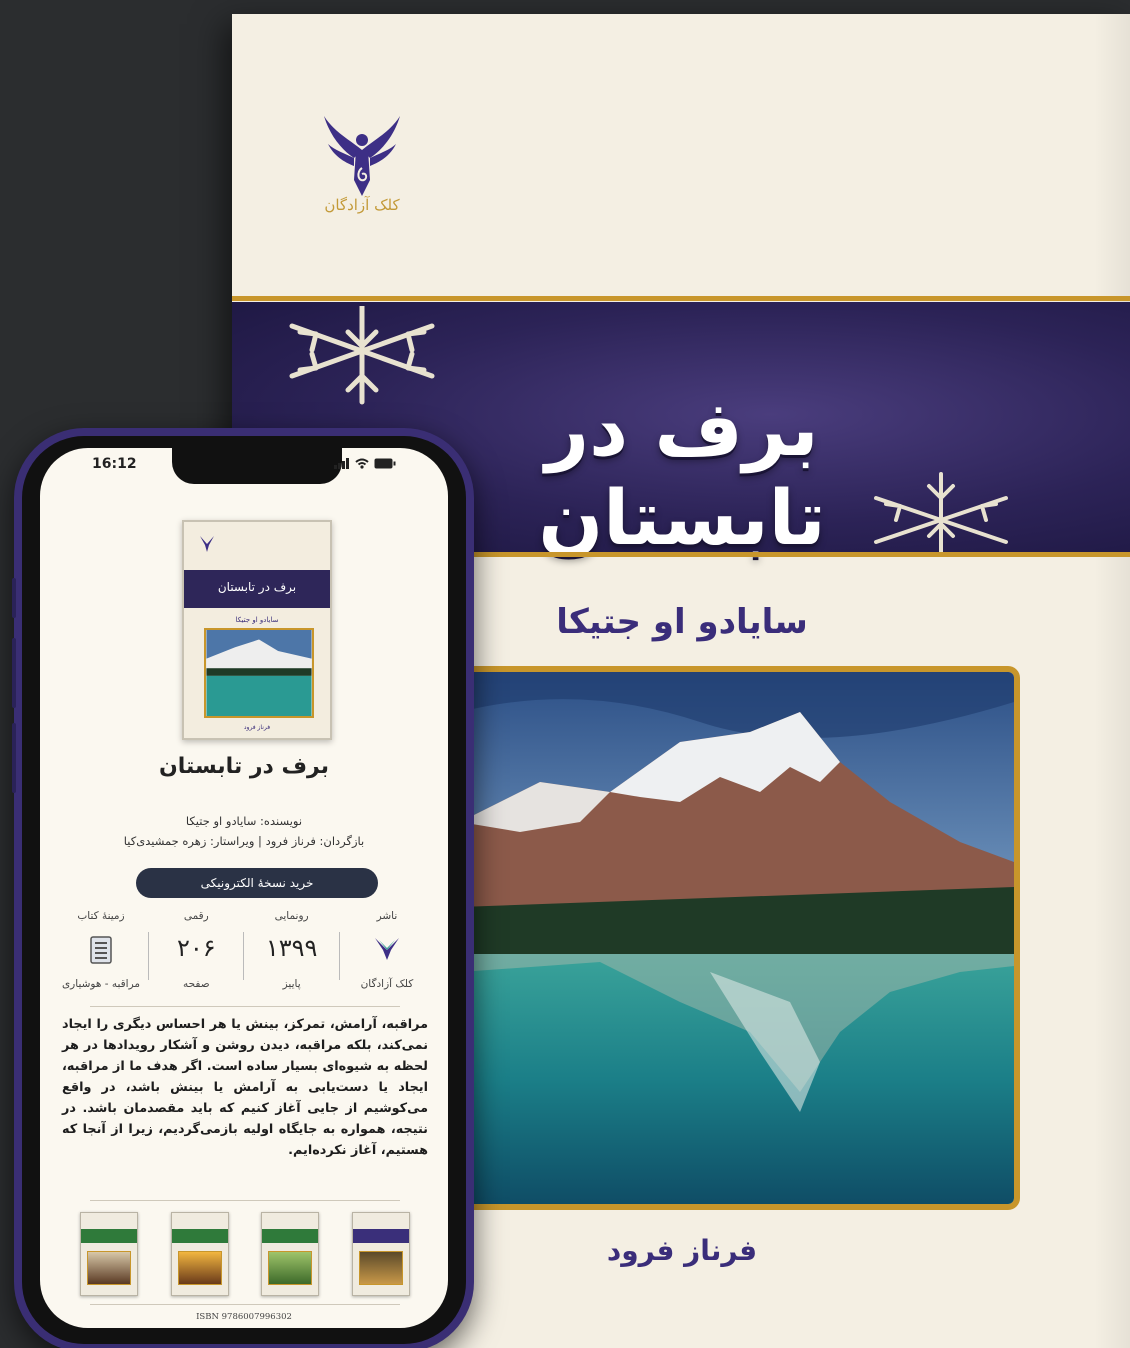 The height and width of the screenshot is (1348, 1130). Describe the element at coordinates (101, 950) in the screenshot. I see `book-category-icon` at that location.